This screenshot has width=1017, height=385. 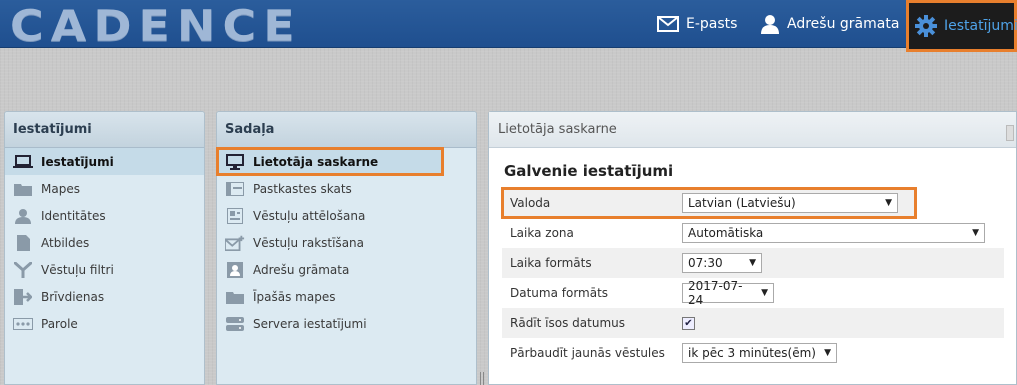 What do you see at coordinates (753, 323) in the screenshot?
I see `short-dates-row: Rādīt īsos datumus ✔` at bounding box center [753, 323].